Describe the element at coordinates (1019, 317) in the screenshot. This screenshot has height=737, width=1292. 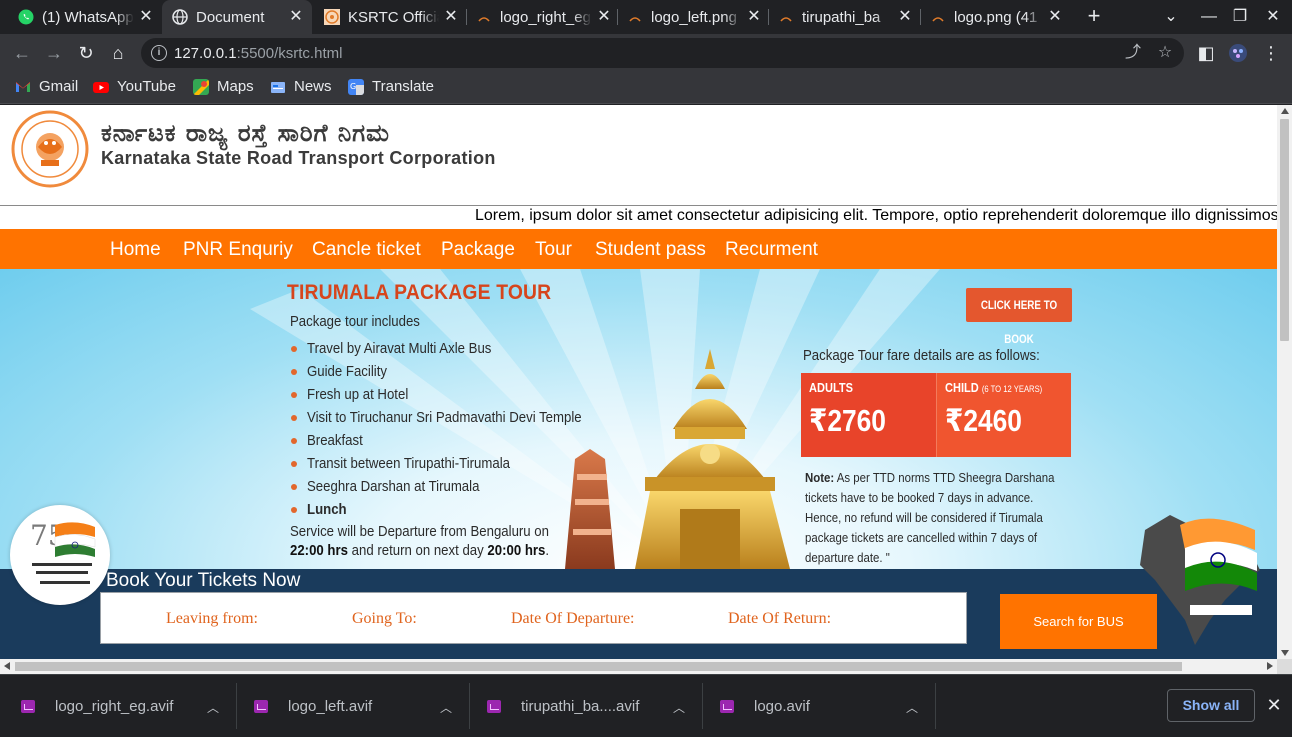
I see `book-now-button: CLICK HERE TO BOOK` at that location.